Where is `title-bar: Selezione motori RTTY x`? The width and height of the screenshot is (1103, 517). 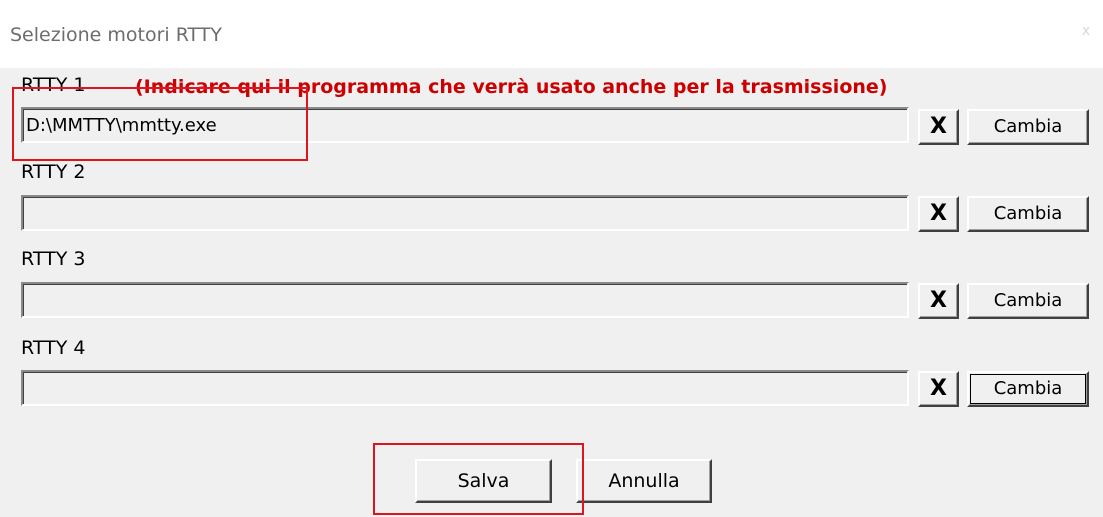
title-bar: Selezione motori RTTY x is located at coordinates (551, 34).